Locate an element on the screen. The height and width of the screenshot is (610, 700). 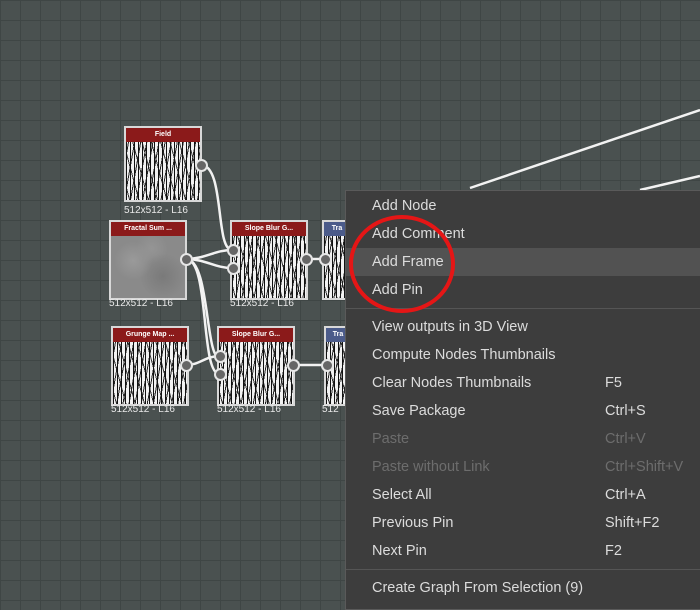
menu-item-shortcut: F2 is located at coordinates (613, 551).